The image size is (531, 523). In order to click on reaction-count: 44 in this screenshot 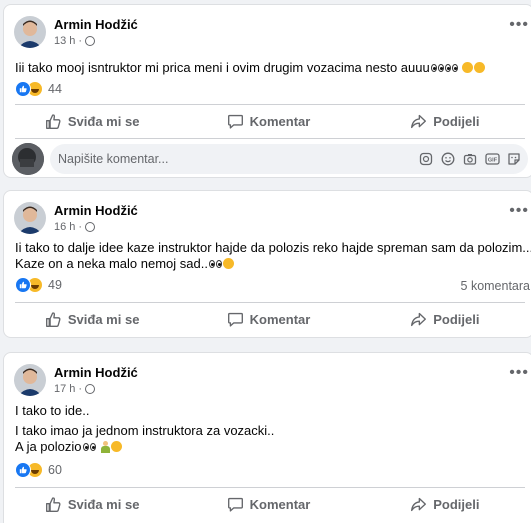, I will do `click(55, 89)`.